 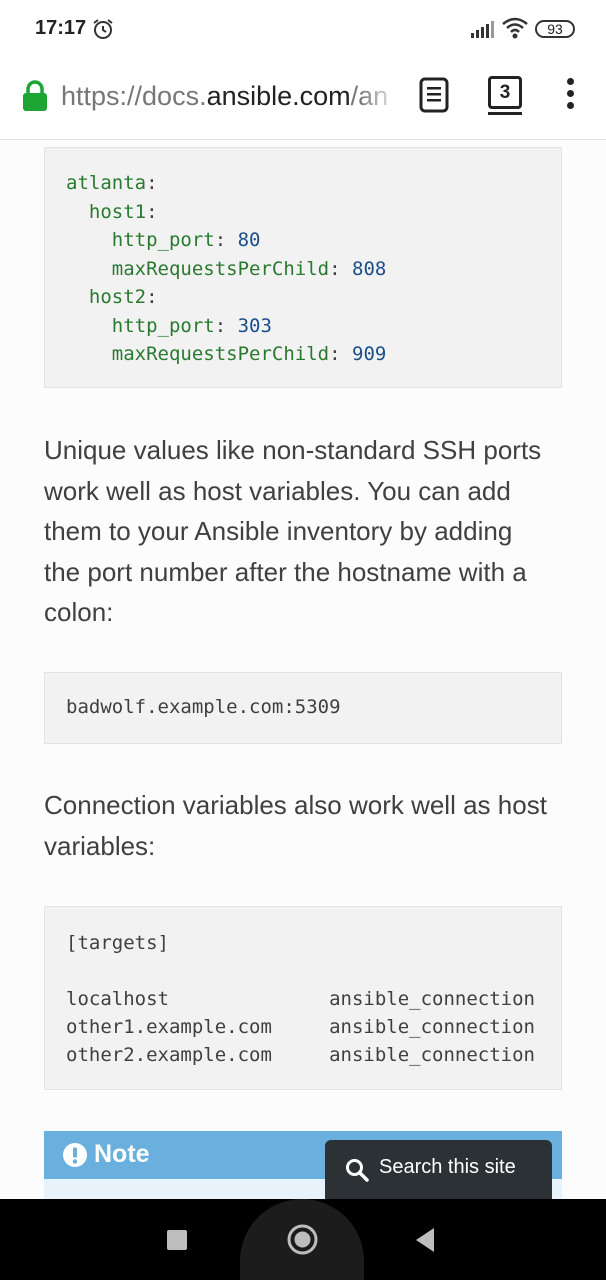 I want to click on url-scheme: https://docs., so click(x=134, y=96).